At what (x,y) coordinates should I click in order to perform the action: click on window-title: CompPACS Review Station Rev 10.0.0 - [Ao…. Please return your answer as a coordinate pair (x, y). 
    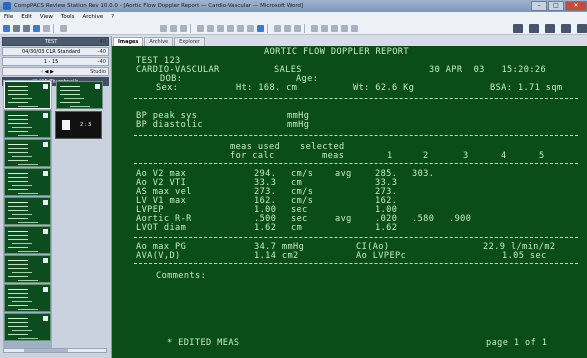
    Looking at the image, I should click on (159, 6).